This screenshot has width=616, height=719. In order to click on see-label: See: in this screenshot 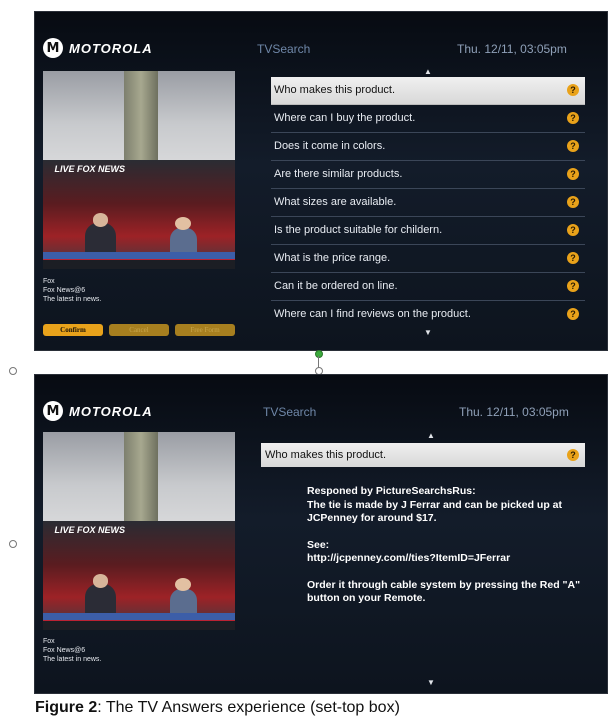, I will do `click(318, 544)`.